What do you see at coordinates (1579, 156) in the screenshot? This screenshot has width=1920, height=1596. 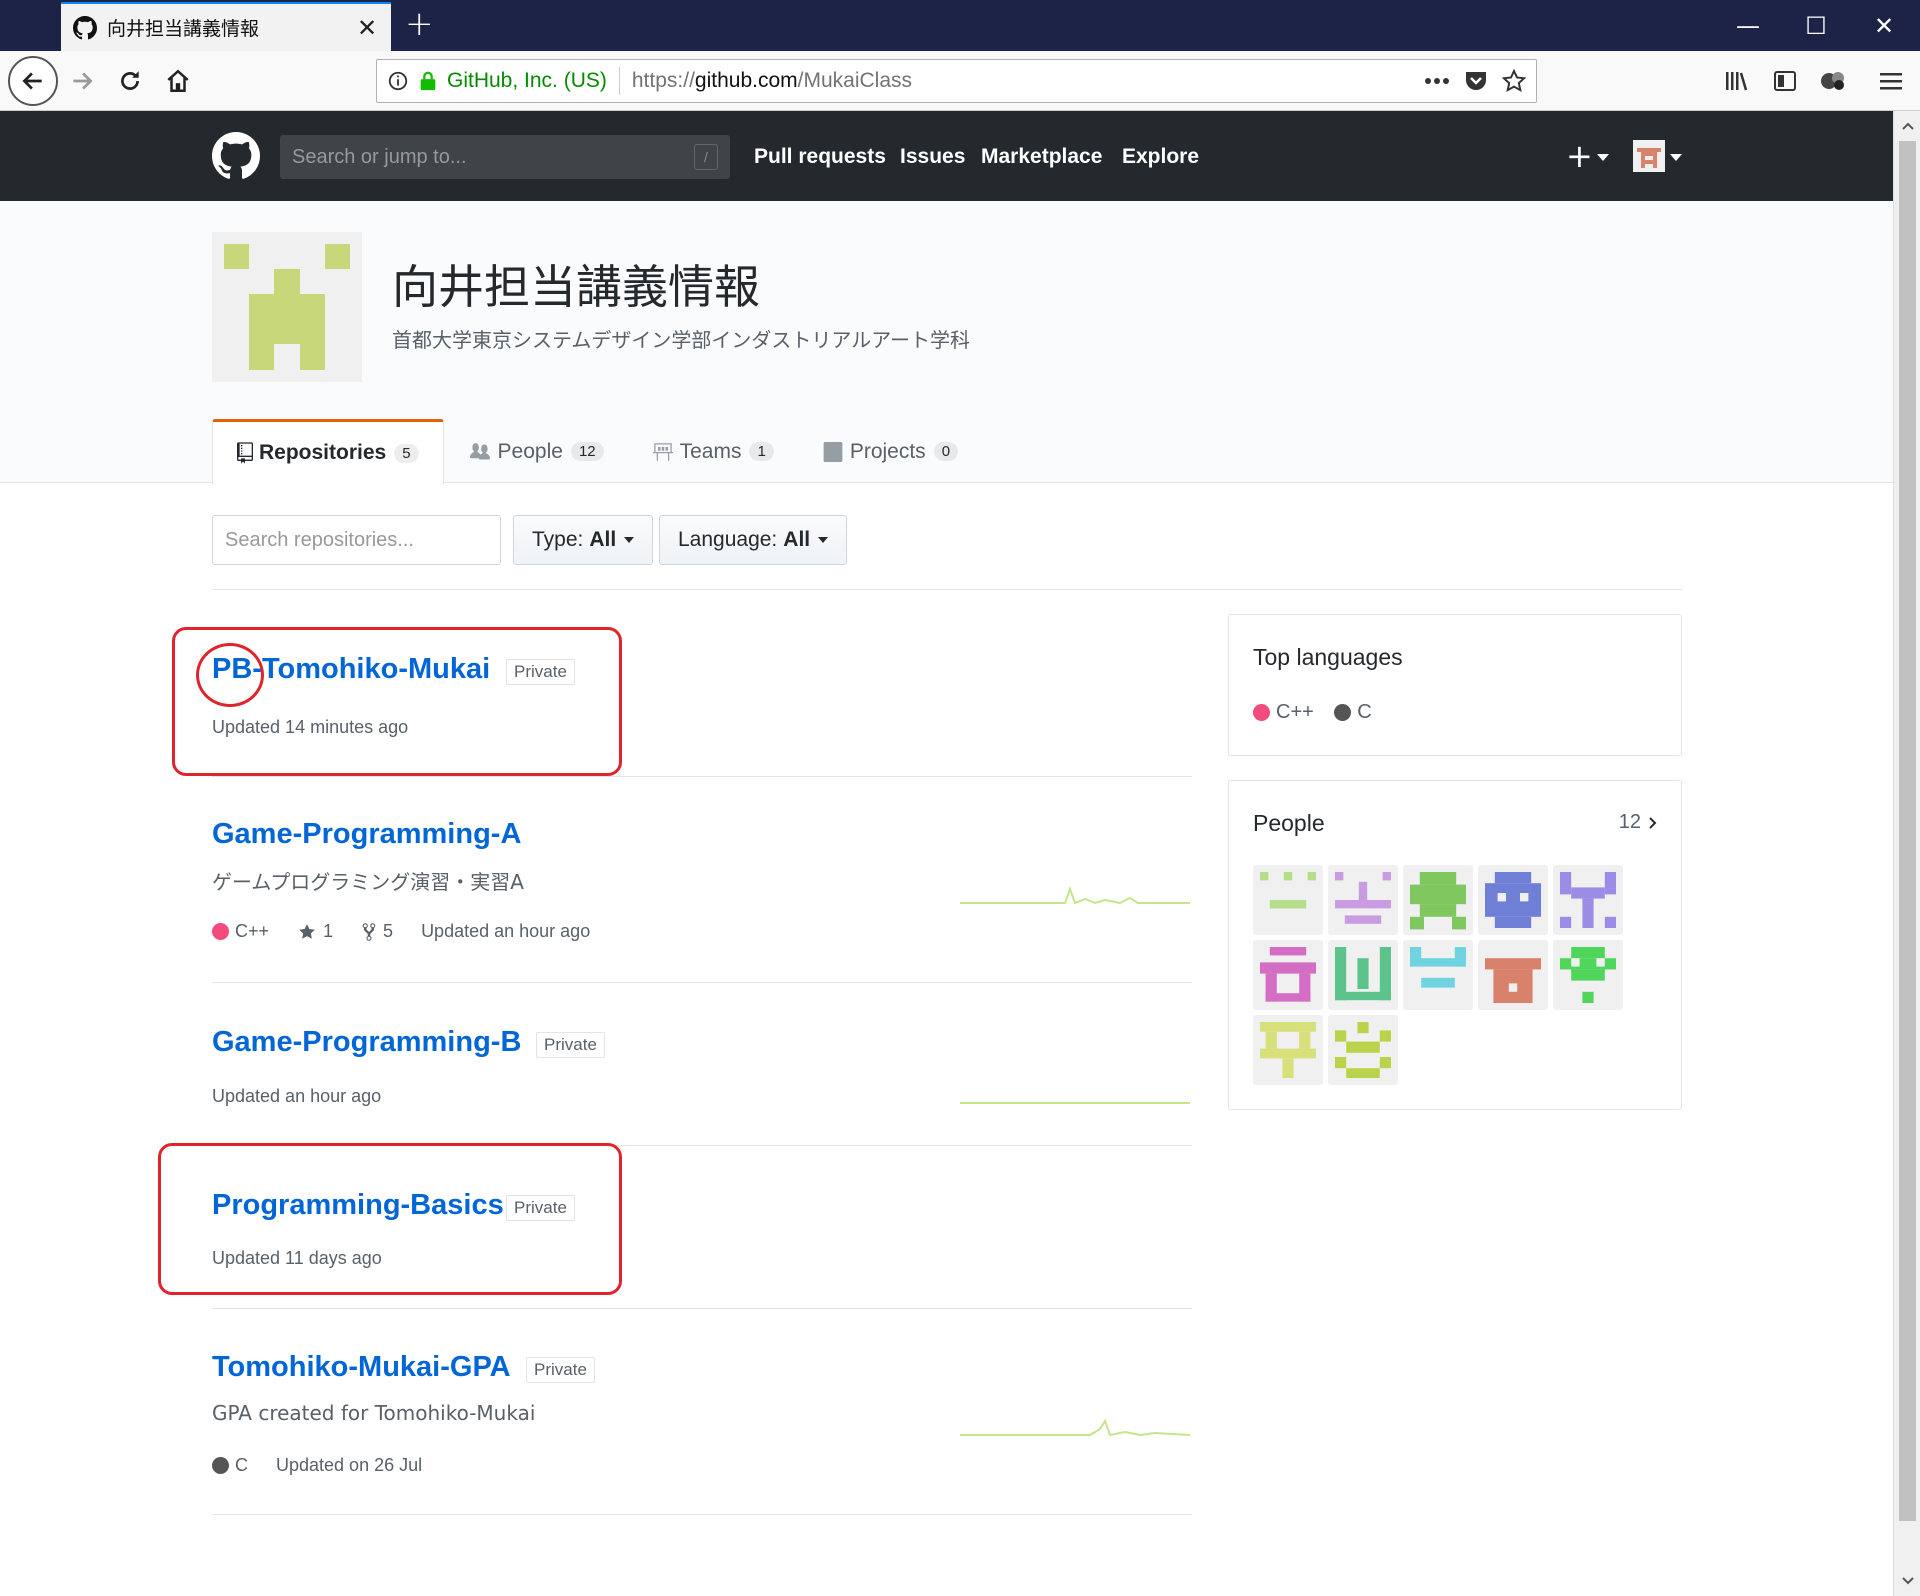 I see `create-new-plus-icon: +` at bounding box center [1579, 156].